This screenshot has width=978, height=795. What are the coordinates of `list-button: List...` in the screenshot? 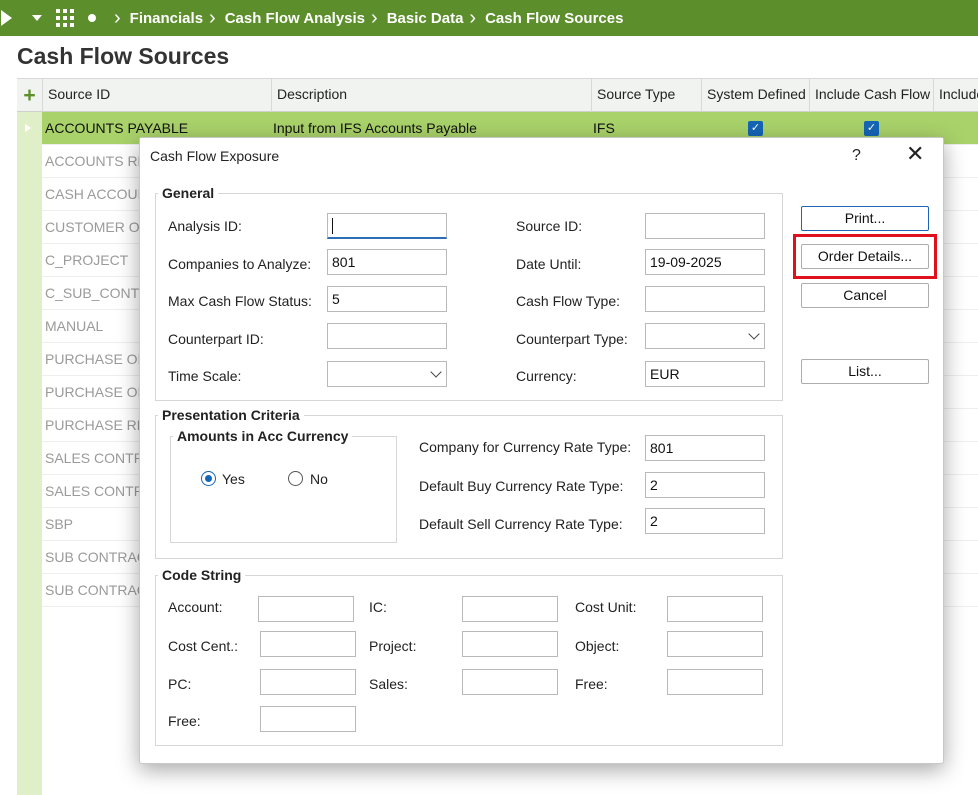 It's located at (865, 371).